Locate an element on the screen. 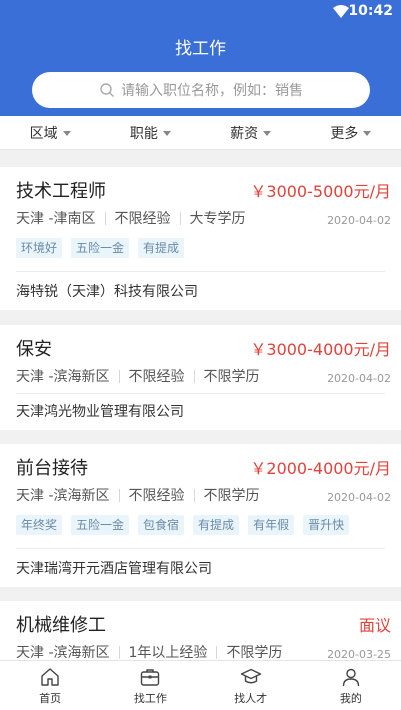 This screenshot has height=710, width=401. job-tag: 晋升快 is located at coordinates (326, 525).